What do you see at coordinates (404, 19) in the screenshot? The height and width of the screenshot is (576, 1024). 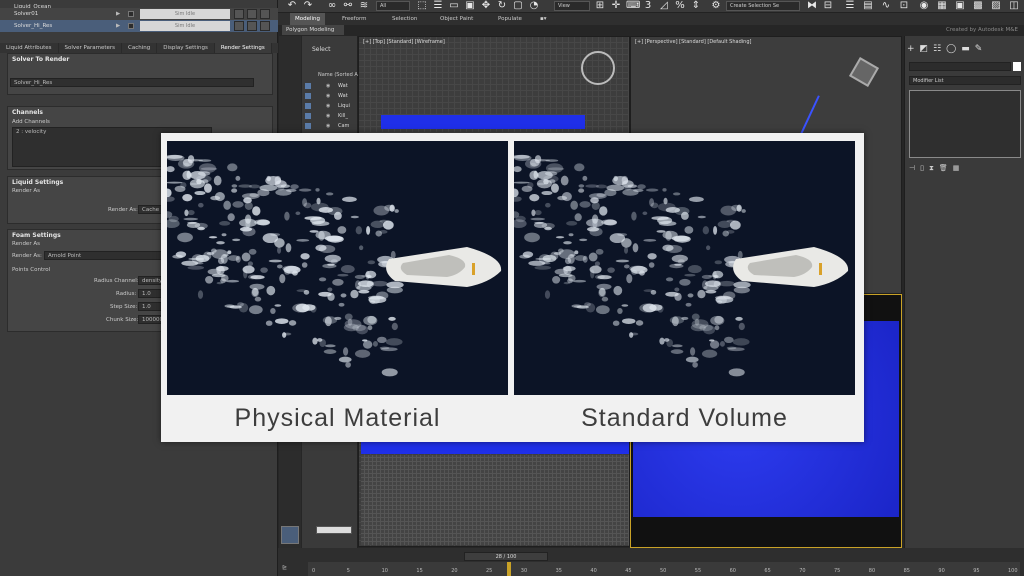 I see `tab-selection: Selection` at bounding box center [404, 19].